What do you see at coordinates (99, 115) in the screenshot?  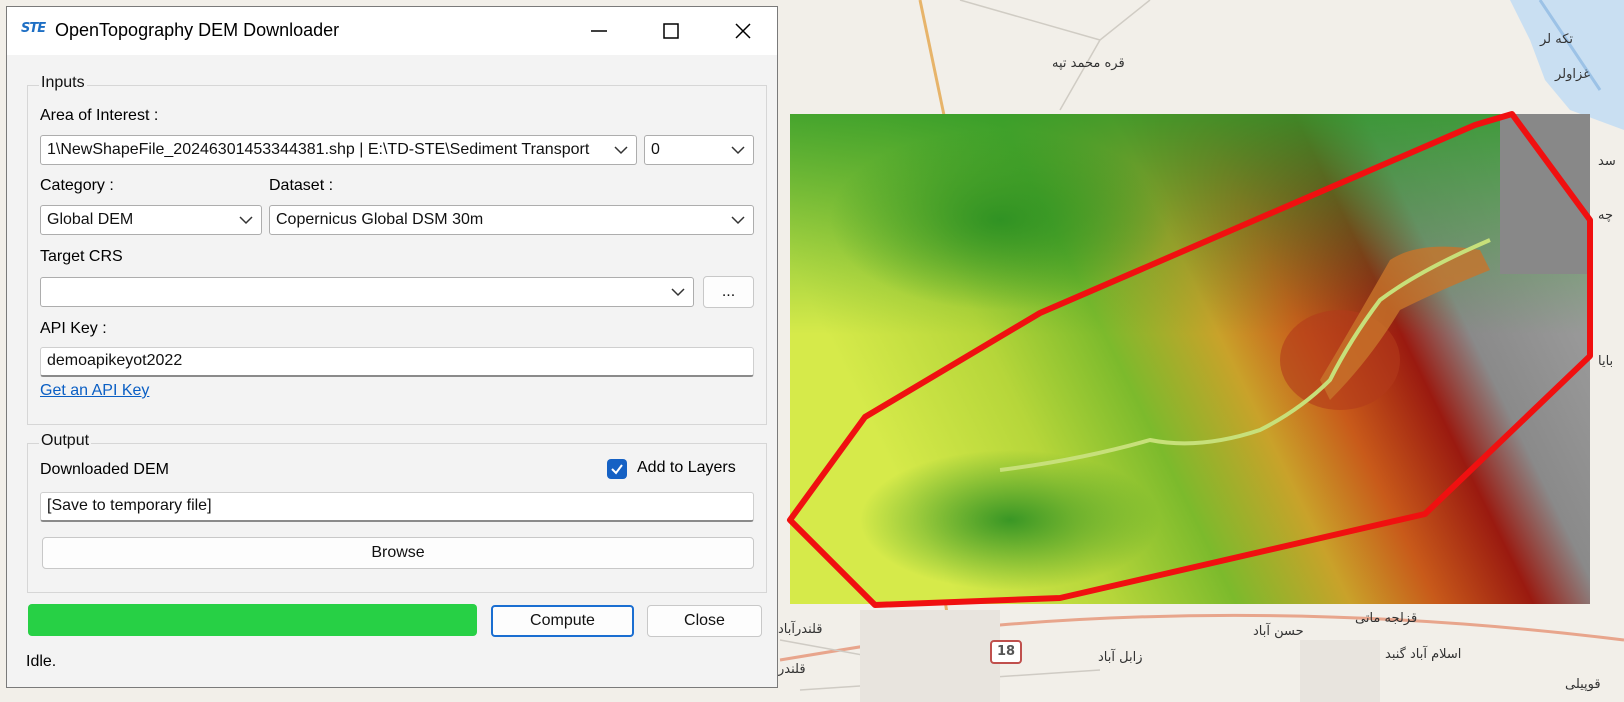 I see `aoi-label: Area of Interest :` at bounding box center [99, 115].